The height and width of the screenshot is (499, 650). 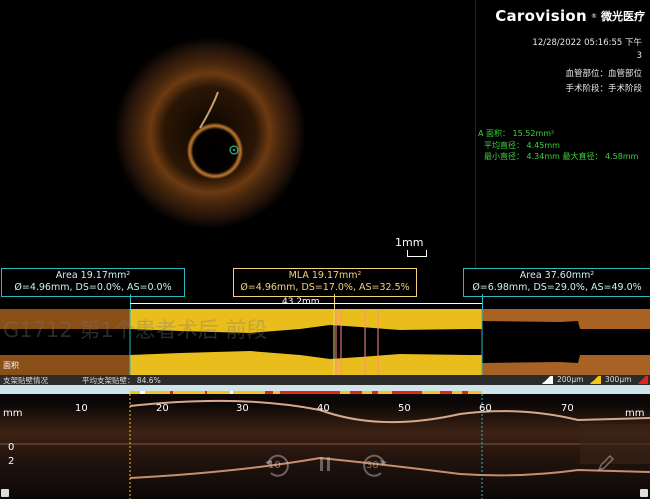 I want to click on pause-button, so click(x=325, y=465).